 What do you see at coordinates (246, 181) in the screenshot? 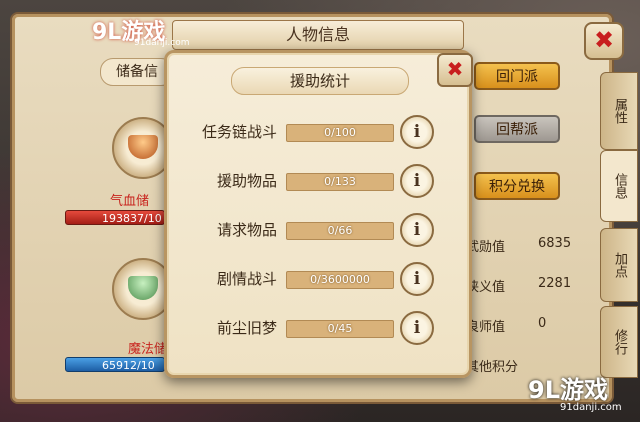
I see `row-label: 援助物品` at bounding box center [246, 181].